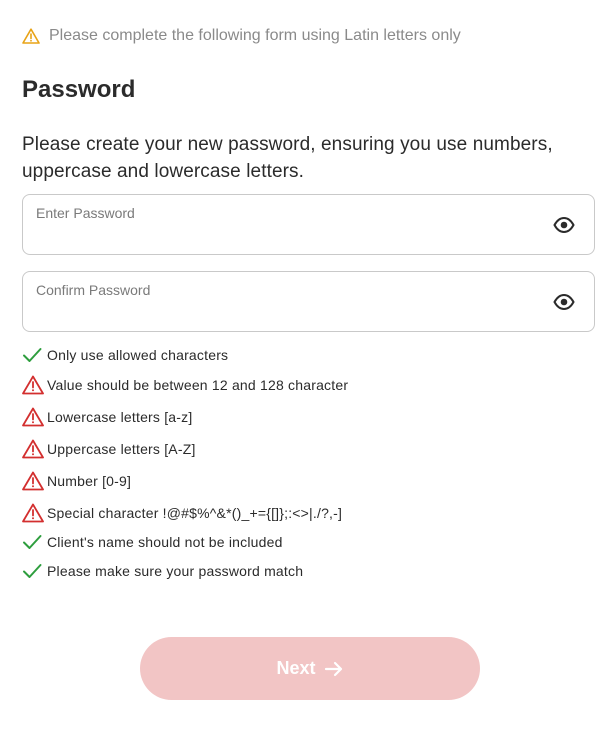  Describe the element at coordinates (107, 417) in the screenshot. I see `rule-lowercase: Lowercase letters [a-z]` at that location.